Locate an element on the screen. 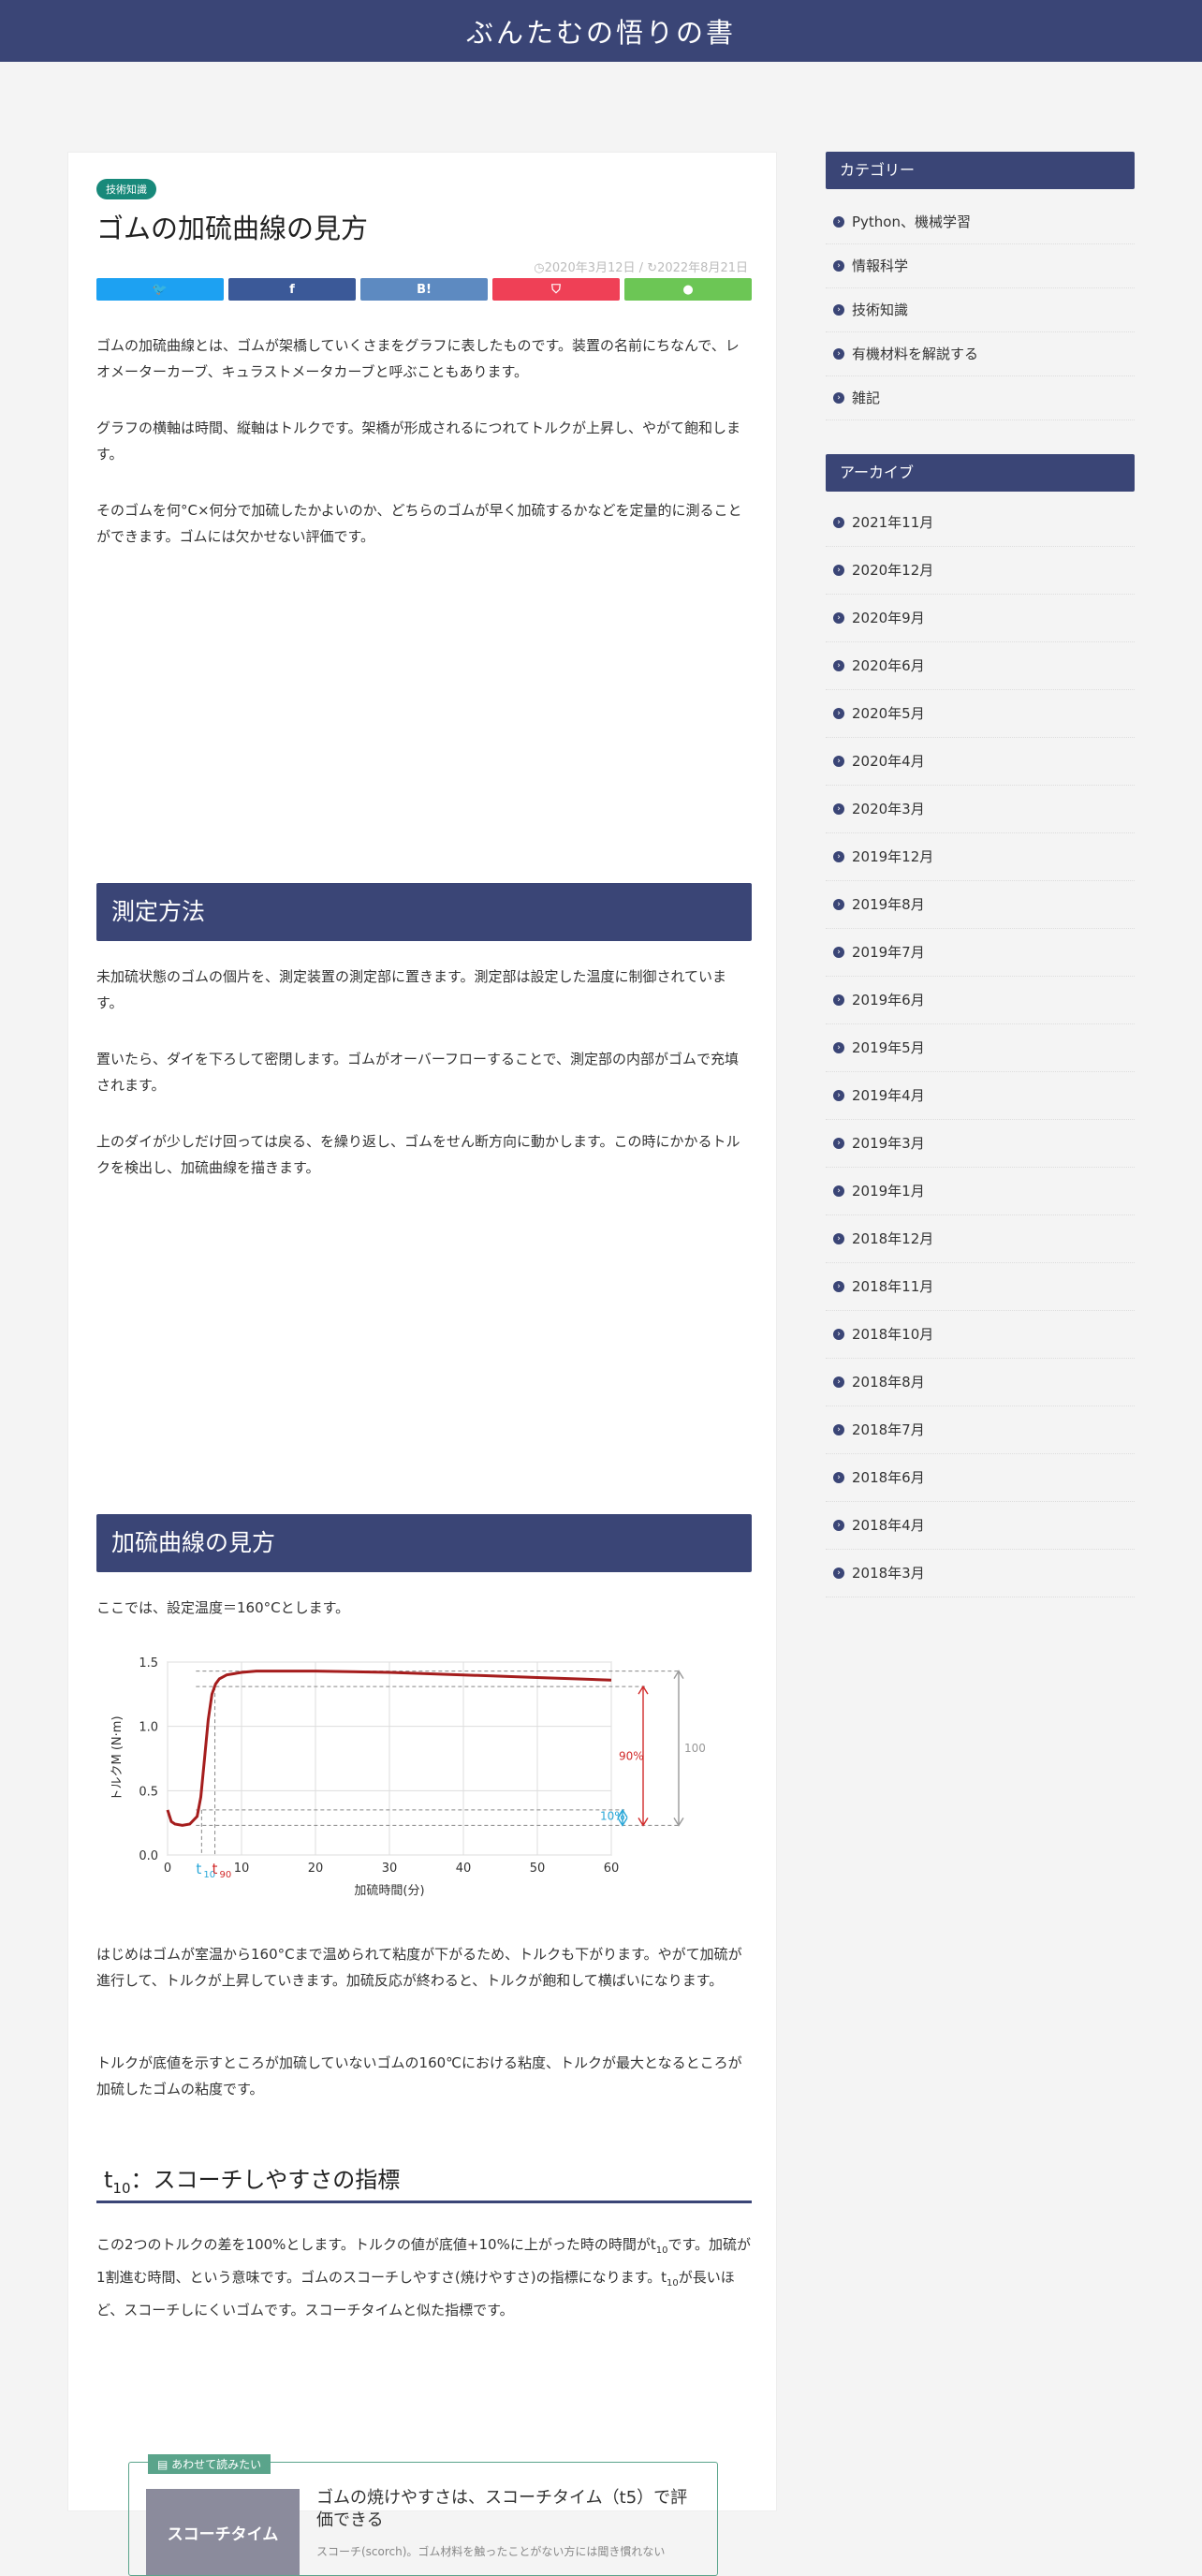 This screenshot has width=1202, height=2576. archive-item: › 2019年8月 is located at coordinates (980, 905).